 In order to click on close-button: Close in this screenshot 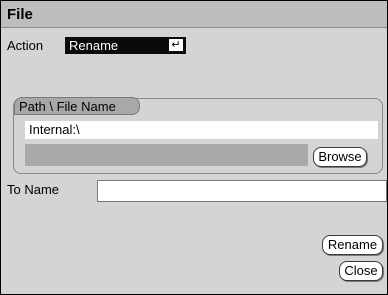, I will do `click(361, 271)`.